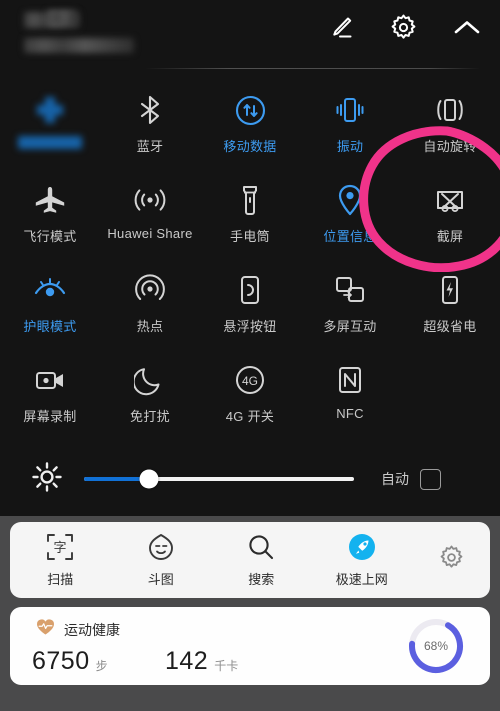  What do you see at coordinates (361, 579) in the screenshot?
I see `app-shortcut-label: 极速上网` at bounding box center [361, 579].